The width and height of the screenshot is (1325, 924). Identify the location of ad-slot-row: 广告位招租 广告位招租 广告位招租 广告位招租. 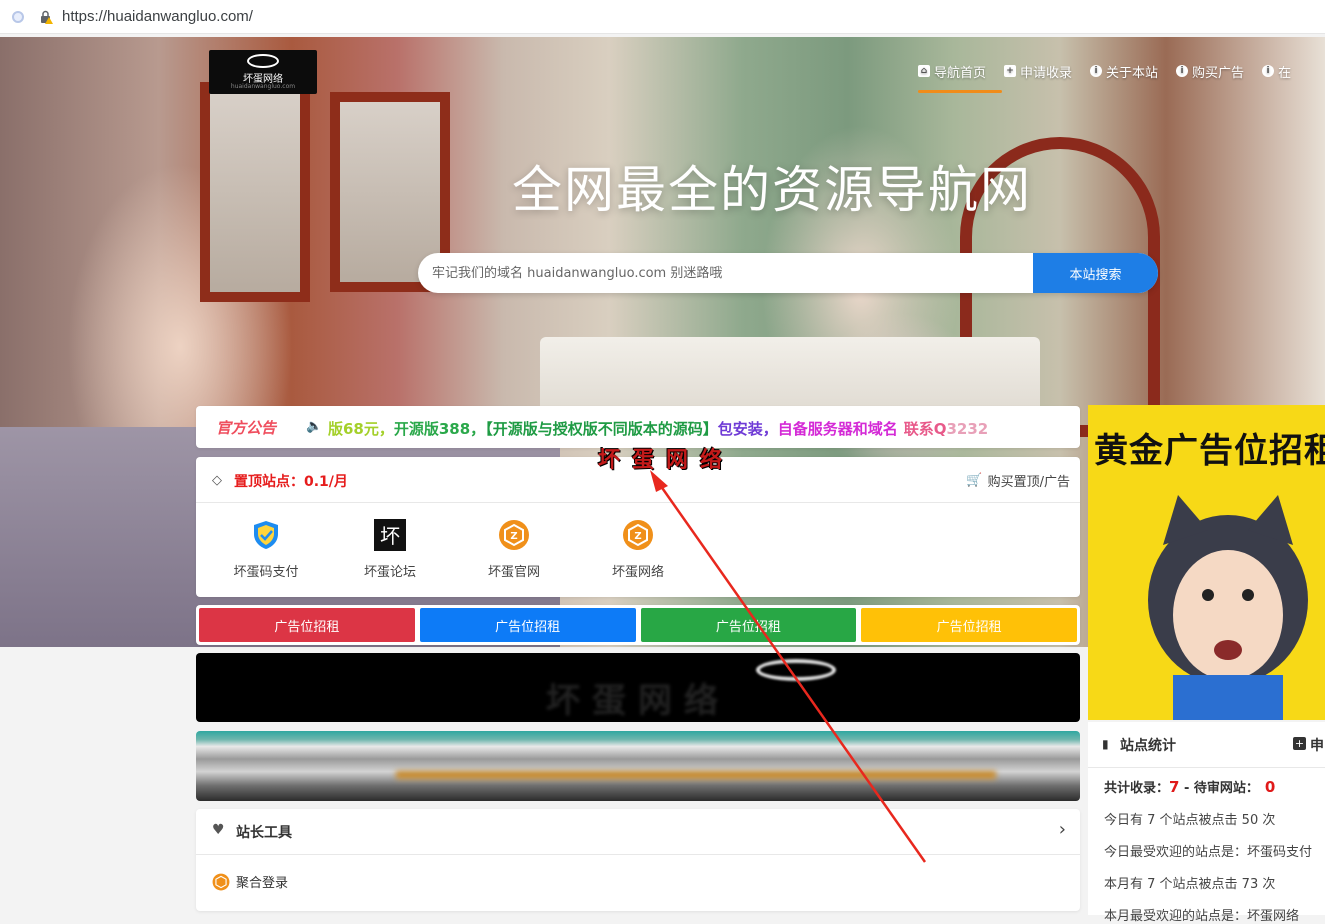
(638, 625).